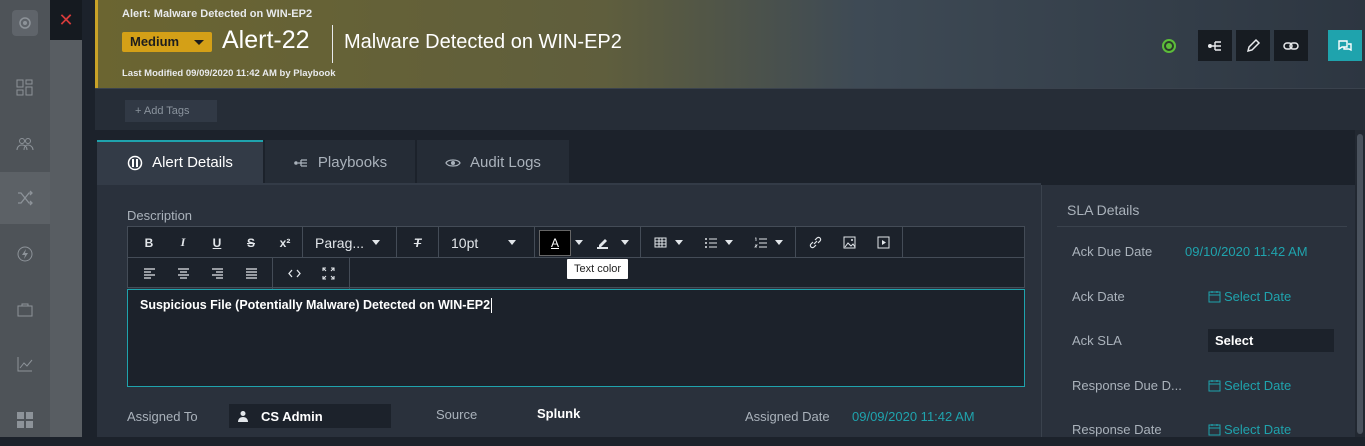 The image size is (1365, 446). Describe the element at coordinates (1246, 251) in the screenshot. I see `ack-due-date-value: 09/10/2020 11:42 AM` at that location.